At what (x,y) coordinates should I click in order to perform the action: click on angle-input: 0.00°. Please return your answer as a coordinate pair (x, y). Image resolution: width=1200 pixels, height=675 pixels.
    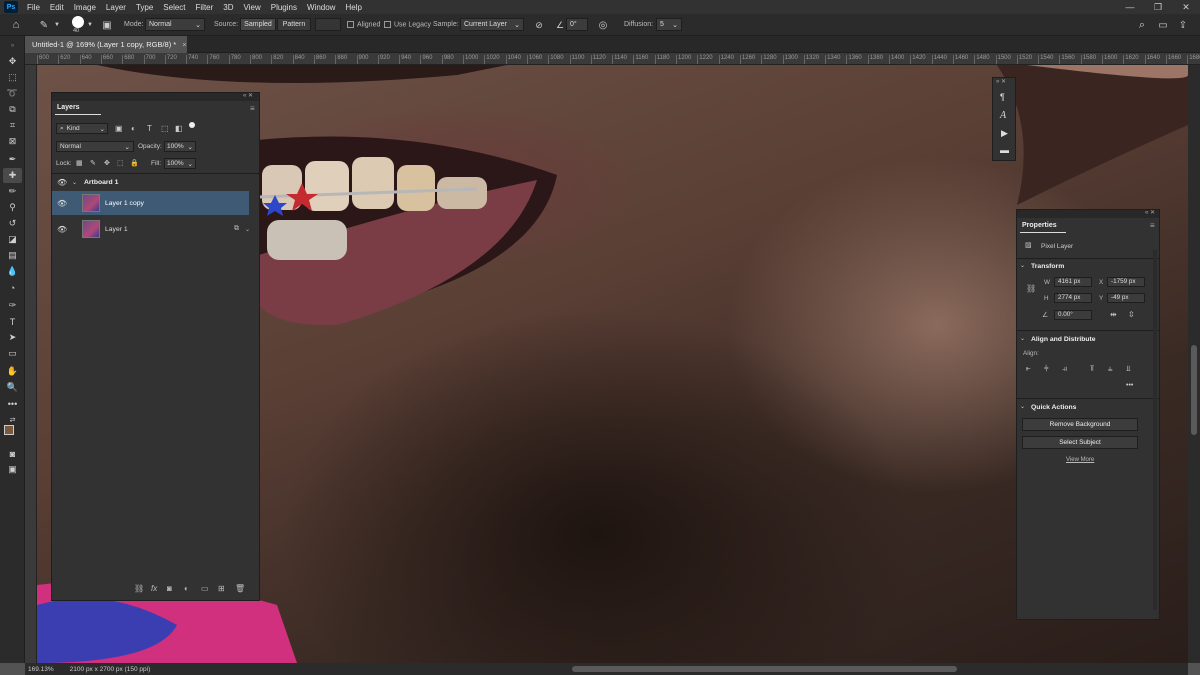
    Looking at the image, I should click on (1073, 315).